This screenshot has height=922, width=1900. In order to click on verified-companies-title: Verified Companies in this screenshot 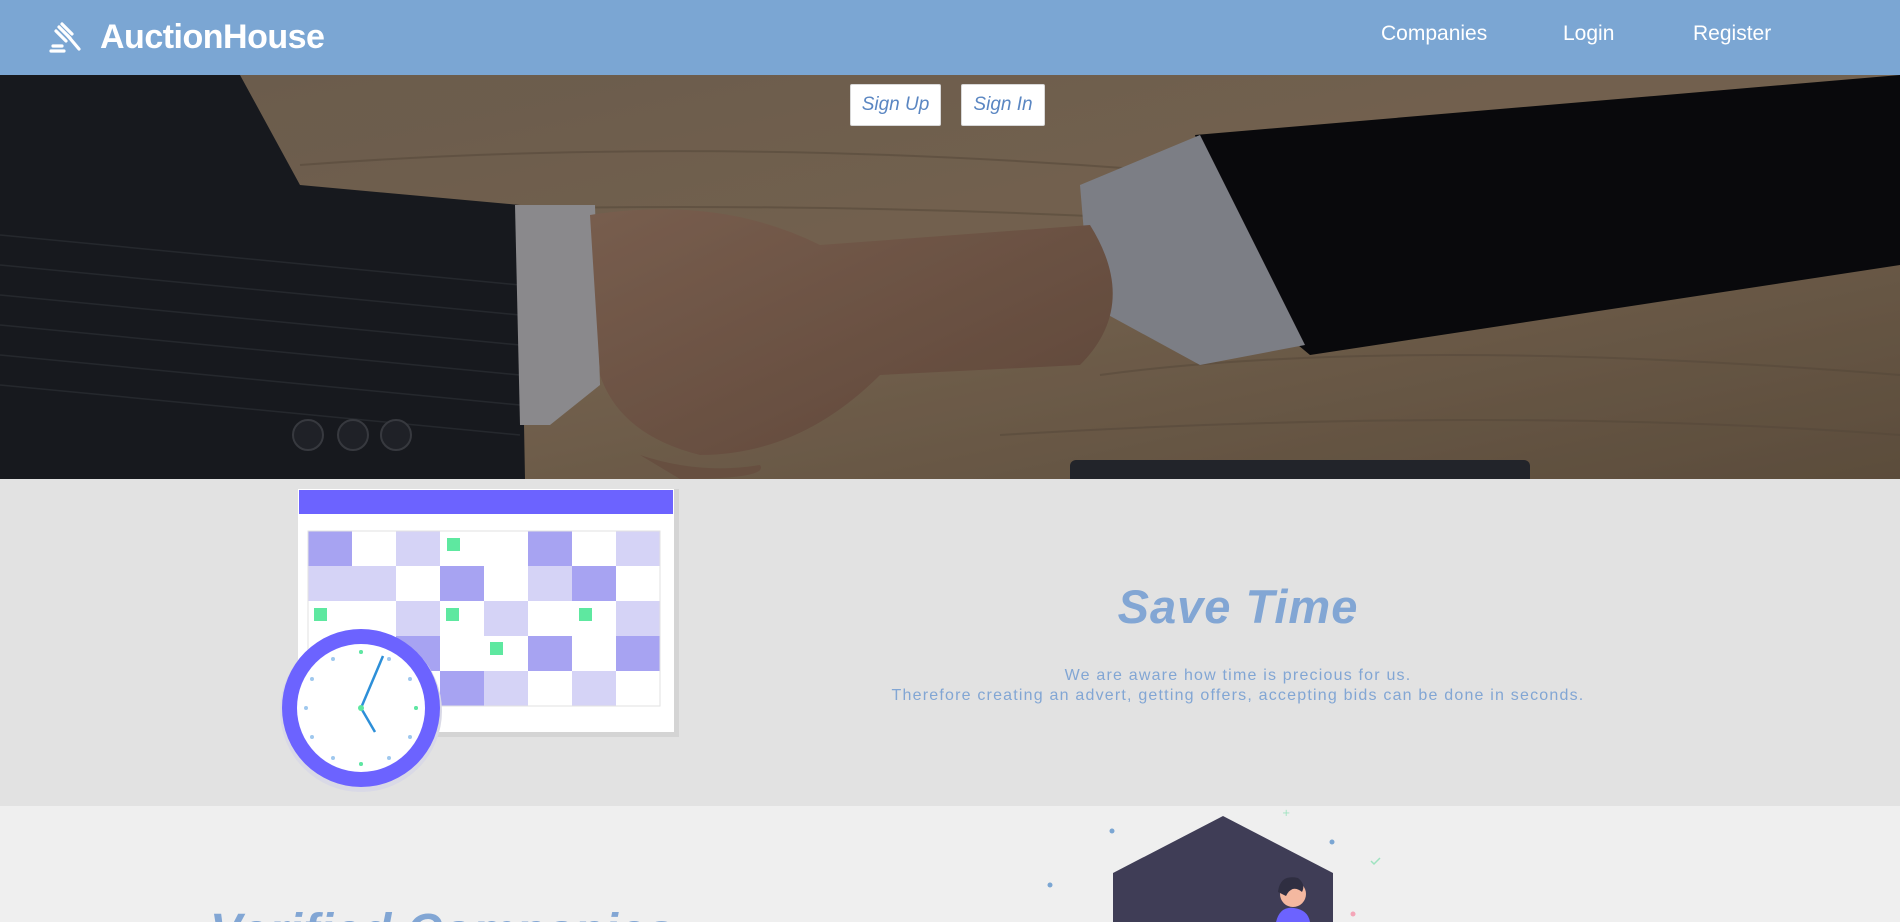, I will do `click(442, 913)`.